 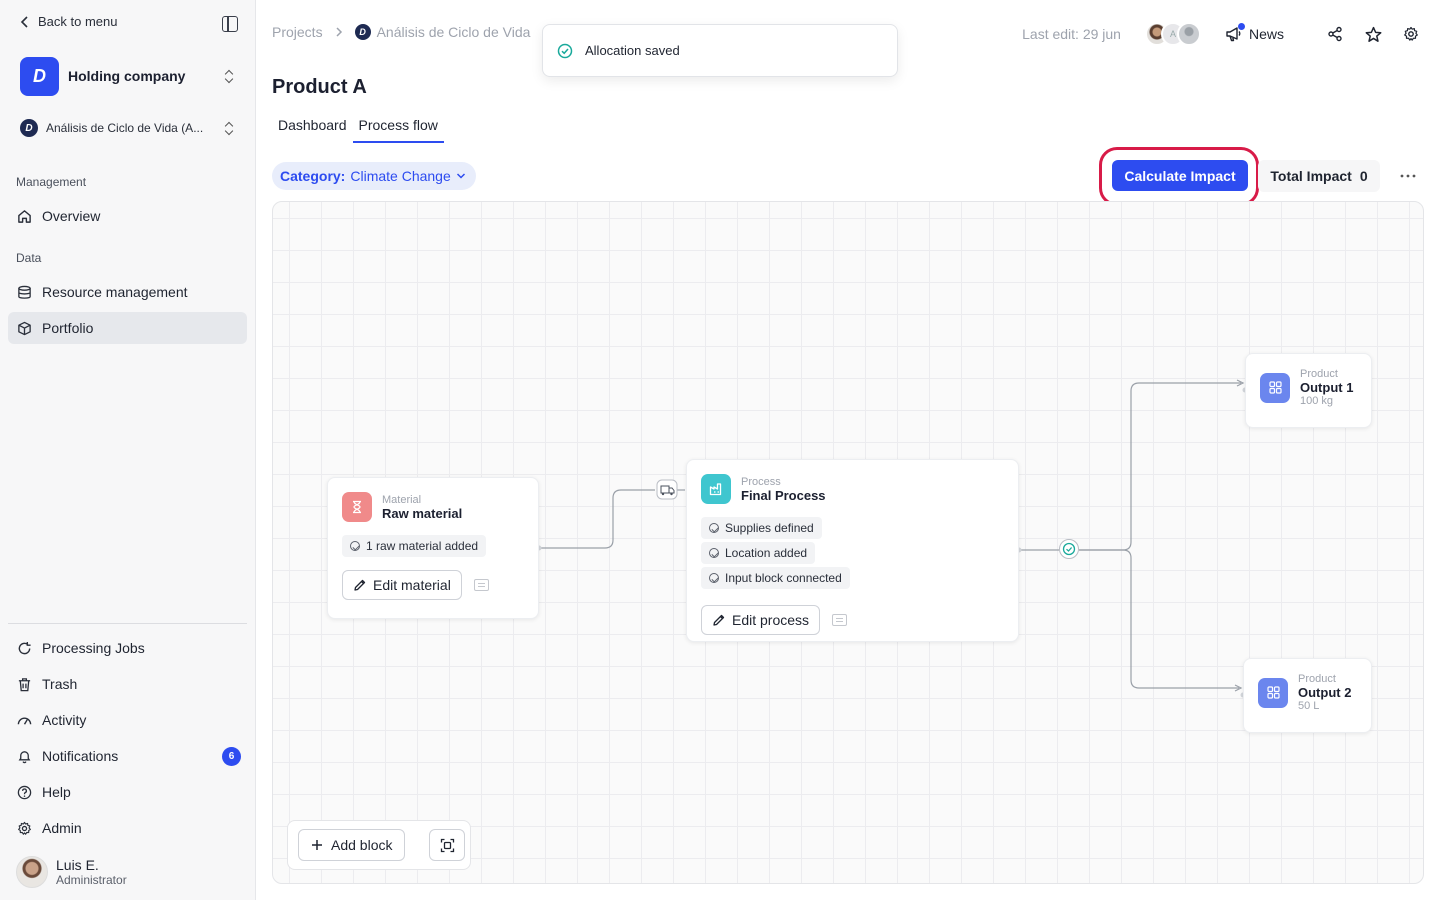 What do you see at coordinates (93, 648) in the screenshot?
I see `sidebar-item-label: Processing Jobs` at bounding box center [93, 648].